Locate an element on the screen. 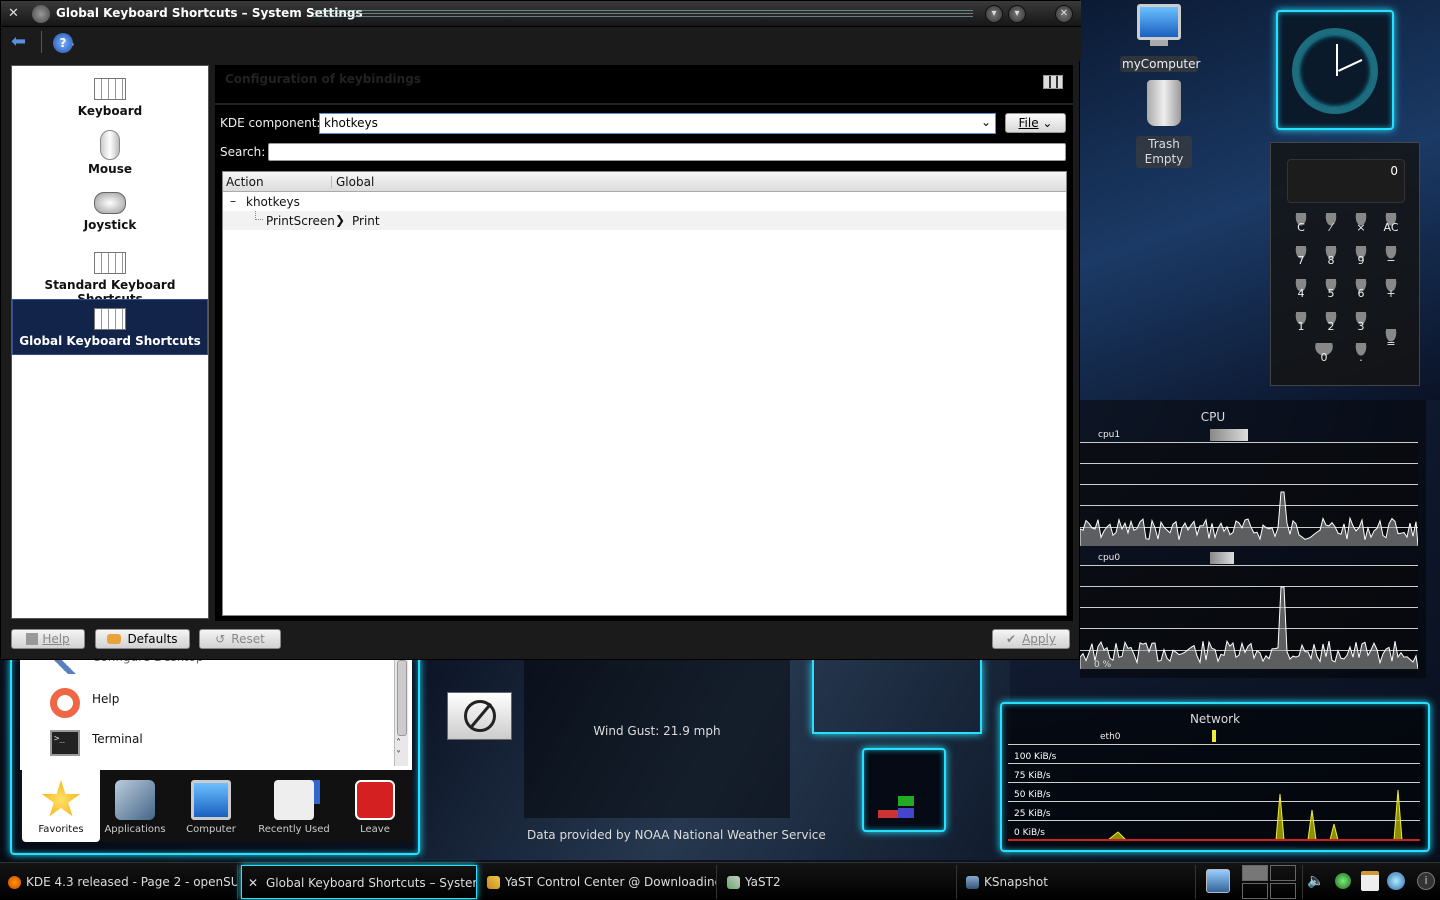 This screenshot has width=1440, height=900. kickoff-item-terminal: >_ Terminal is located at coordinates (218, 744).